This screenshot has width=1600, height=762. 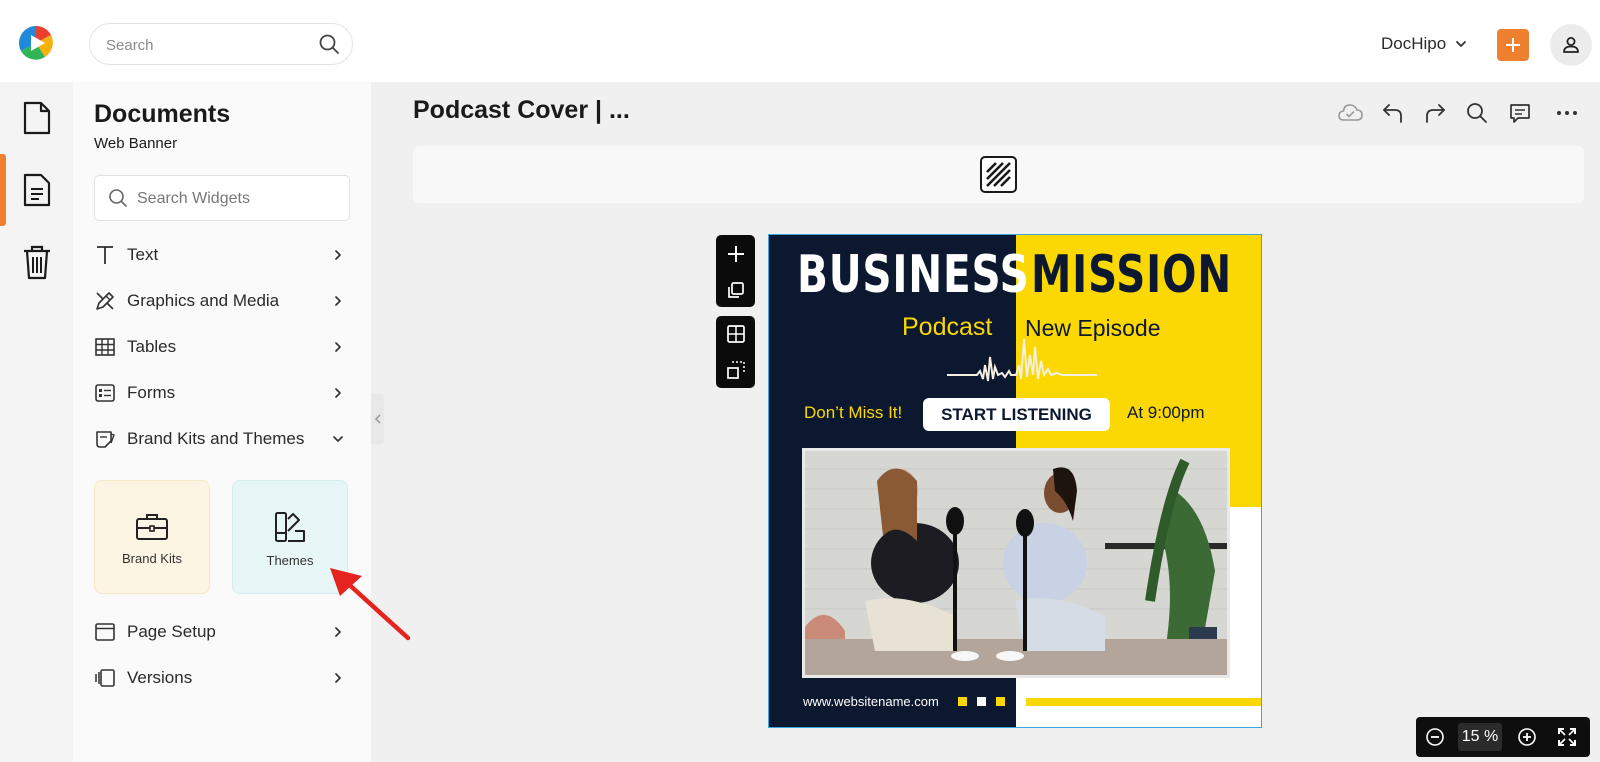 I want to click on brand-kits-tile: Brand Kits, so click(x=152, y=537).